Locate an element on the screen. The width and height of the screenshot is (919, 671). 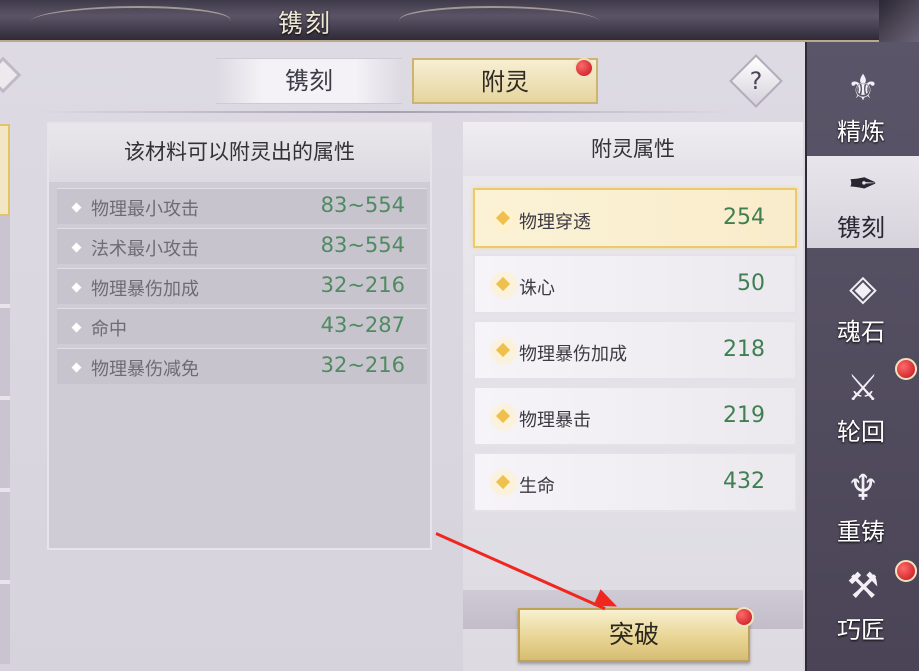
attribute-name: 法术最小攻击 is located at coordinates (145, 249).